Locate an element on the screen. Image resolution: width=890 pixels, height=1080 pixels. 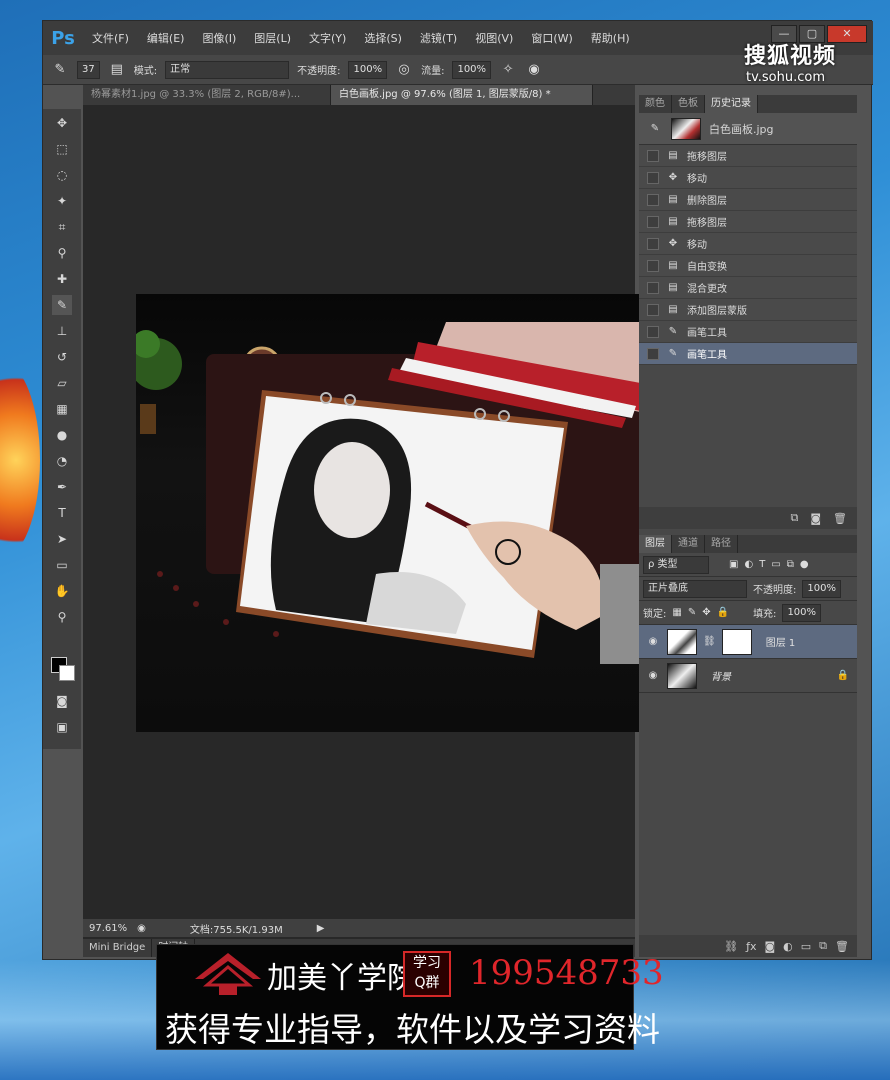
history-item: ✥ 移动 is located at coordinates (748, 178).